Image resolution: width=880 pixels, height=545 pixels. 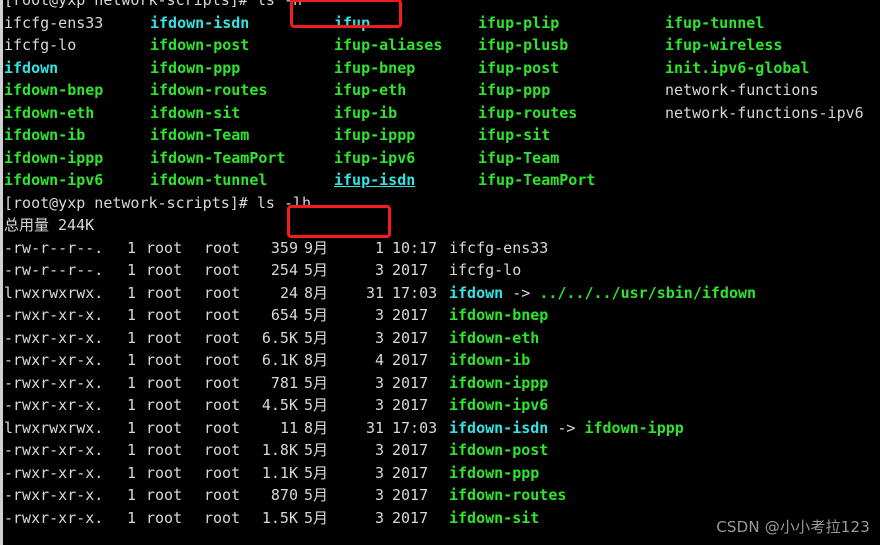 I want to click on file-time: 17:03, so click(x=415, y=427).